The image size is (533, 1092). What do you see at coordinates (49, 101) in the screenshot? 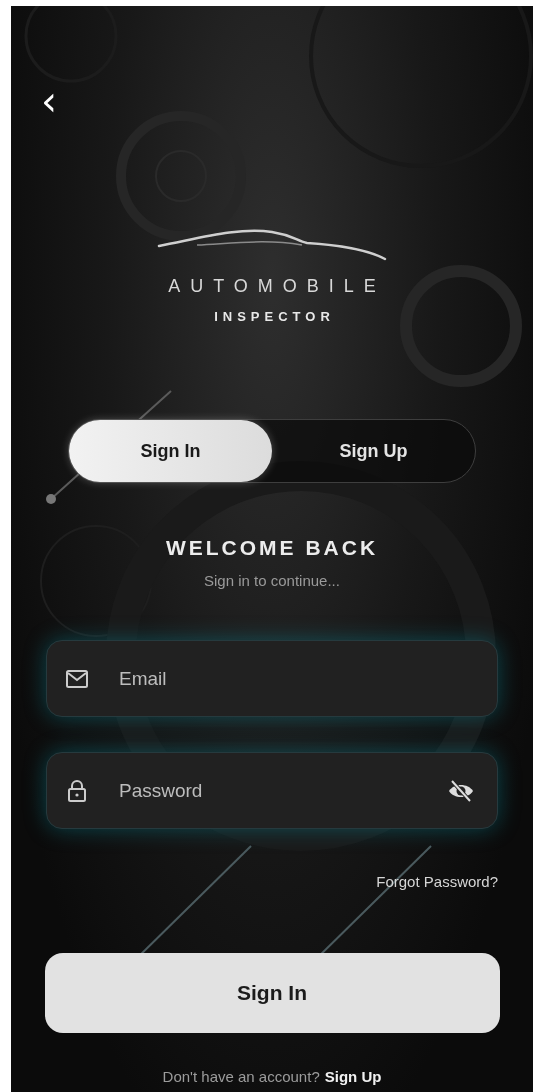
I see `back-button: ‹` at bounding box center [49, 101].